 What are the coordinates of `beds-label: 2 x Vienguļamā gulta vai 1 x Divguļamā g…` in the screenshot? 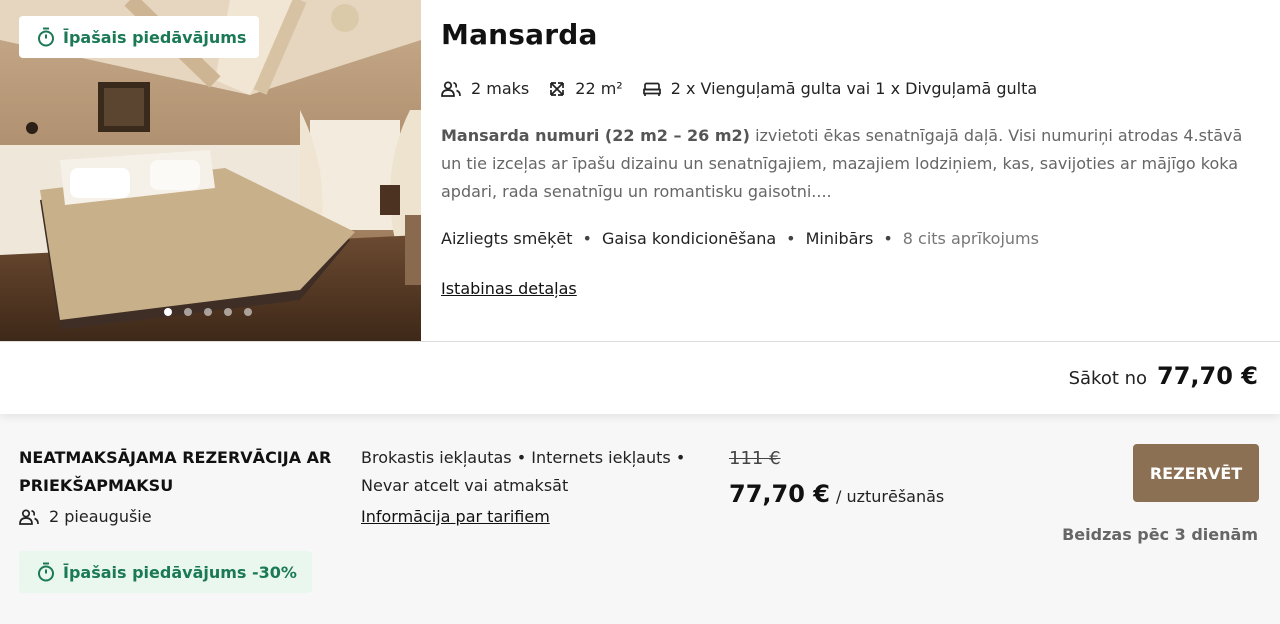 It's located at (854, 88).